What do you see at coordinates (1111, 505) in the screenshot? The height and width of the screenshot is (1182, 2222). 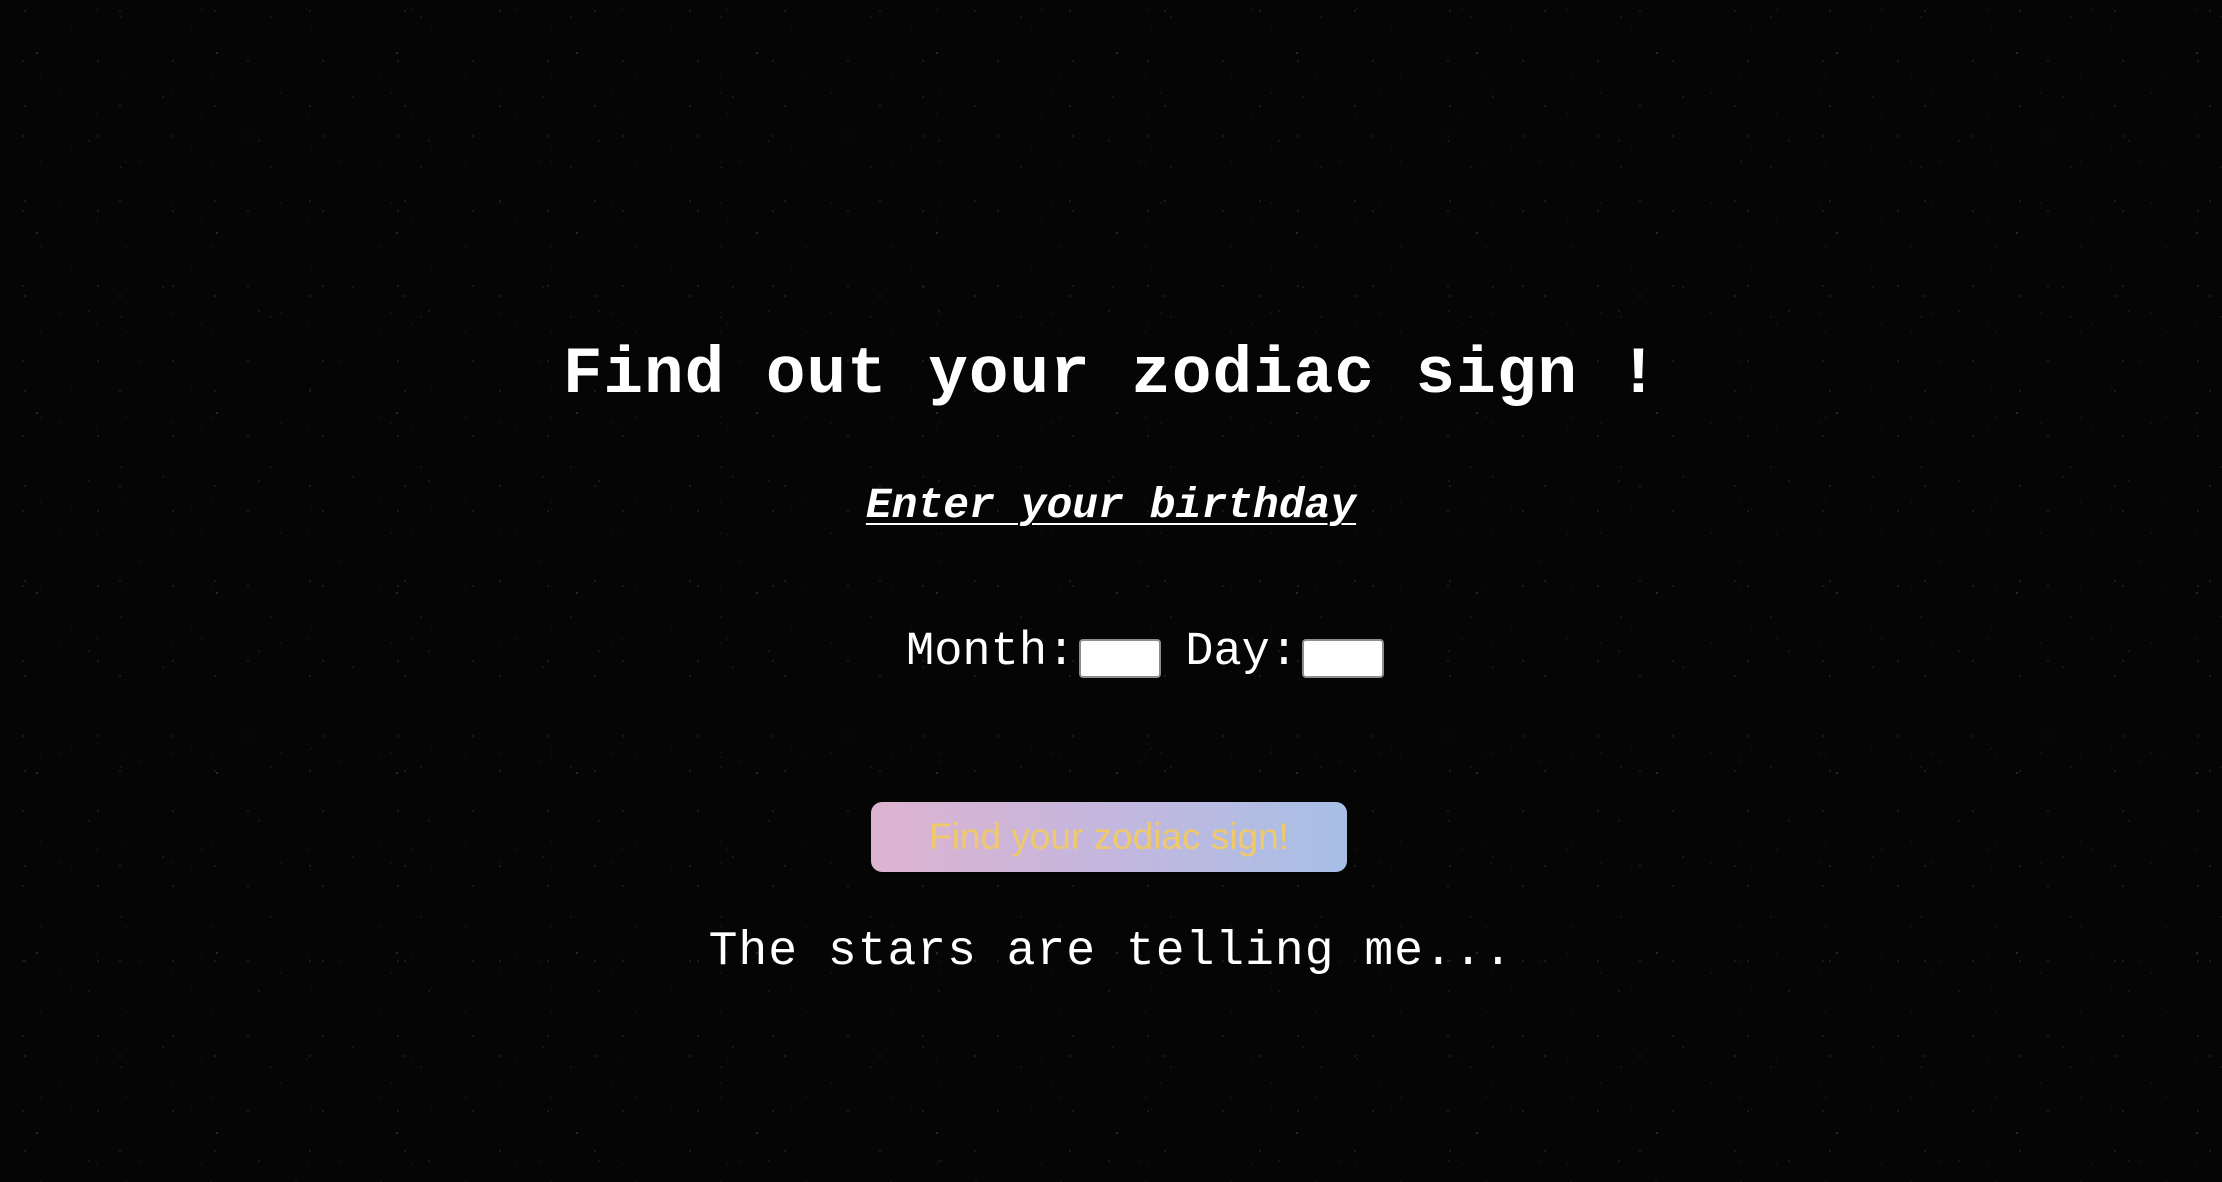 I see `birthday-subtitle: Enter your birthday` at bounding box center [1111, 505].